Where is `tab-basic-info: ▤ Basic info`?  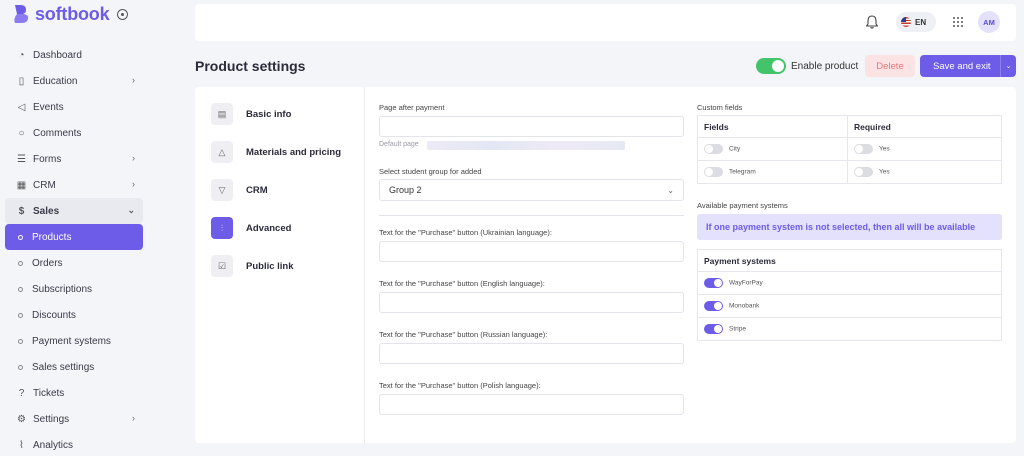 tab-basic-info: ▤ Basic info is located at coordinates (251, 114).